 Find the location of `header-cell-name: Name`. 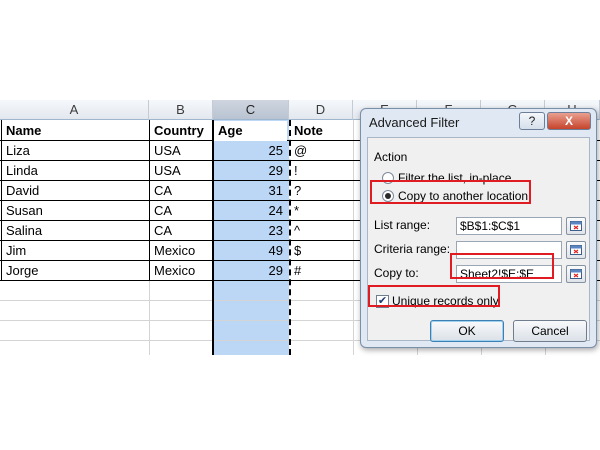

header-cell-name: Name is located at coordinates (75, 131).